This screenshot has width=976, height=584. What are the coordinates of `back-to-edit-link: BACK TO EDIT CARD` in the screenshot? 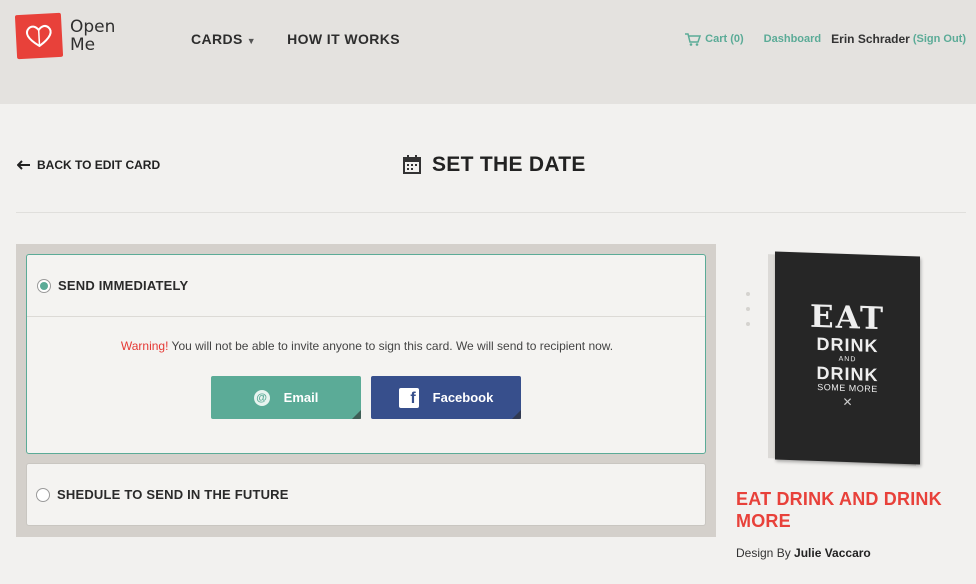 It's located at (88, 165).